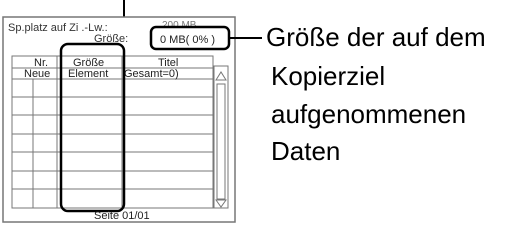 The width and height of the screenshot is (526, 240). What do you see at coordinates (328, 76) in the screenshot?
I see `callout-line-2: Kopierziel` at bounding box center [328, 76].